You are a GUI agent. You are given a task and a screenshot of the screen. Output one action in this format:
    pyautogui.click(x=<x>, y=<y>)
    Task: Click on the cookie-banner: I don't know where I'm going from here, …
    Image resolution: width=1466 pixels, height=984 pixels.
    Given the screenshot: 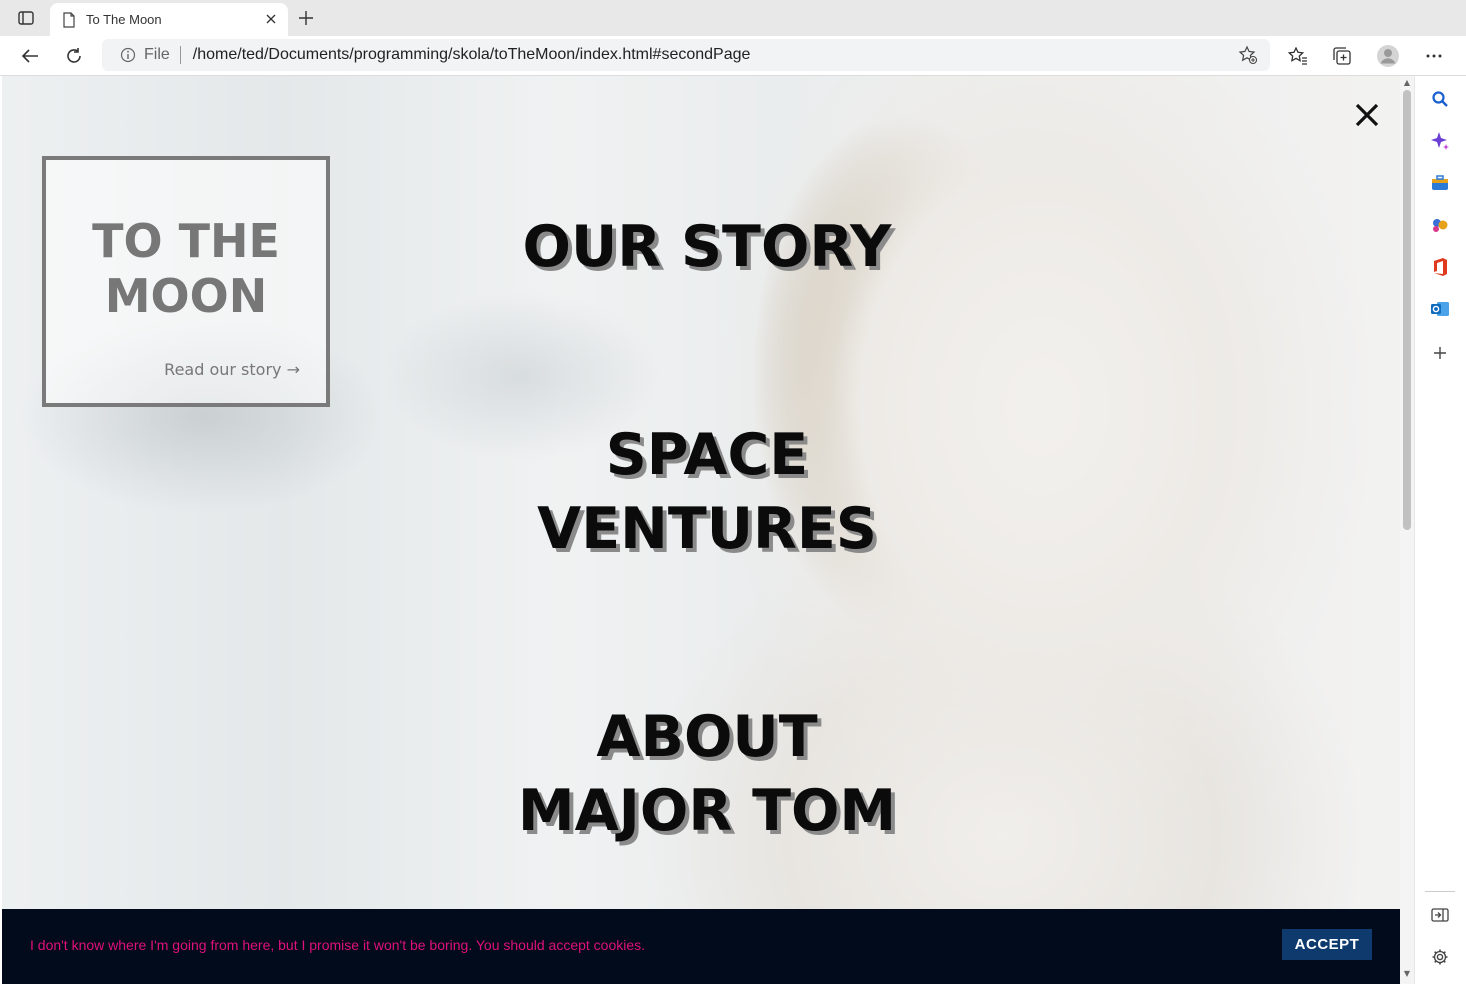 What is the action you would take?
    pyautogui.click(x=701, y=946)
    